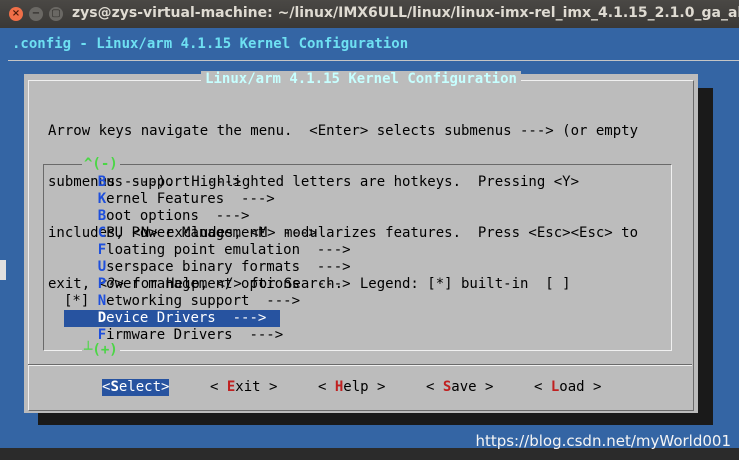 This screenshot has width=739, height=460. Describe the element at coordinates (173, 335) in the screenshot. I see `menu-item-firmware-drivers: Firmware Drivers --->` at that location.